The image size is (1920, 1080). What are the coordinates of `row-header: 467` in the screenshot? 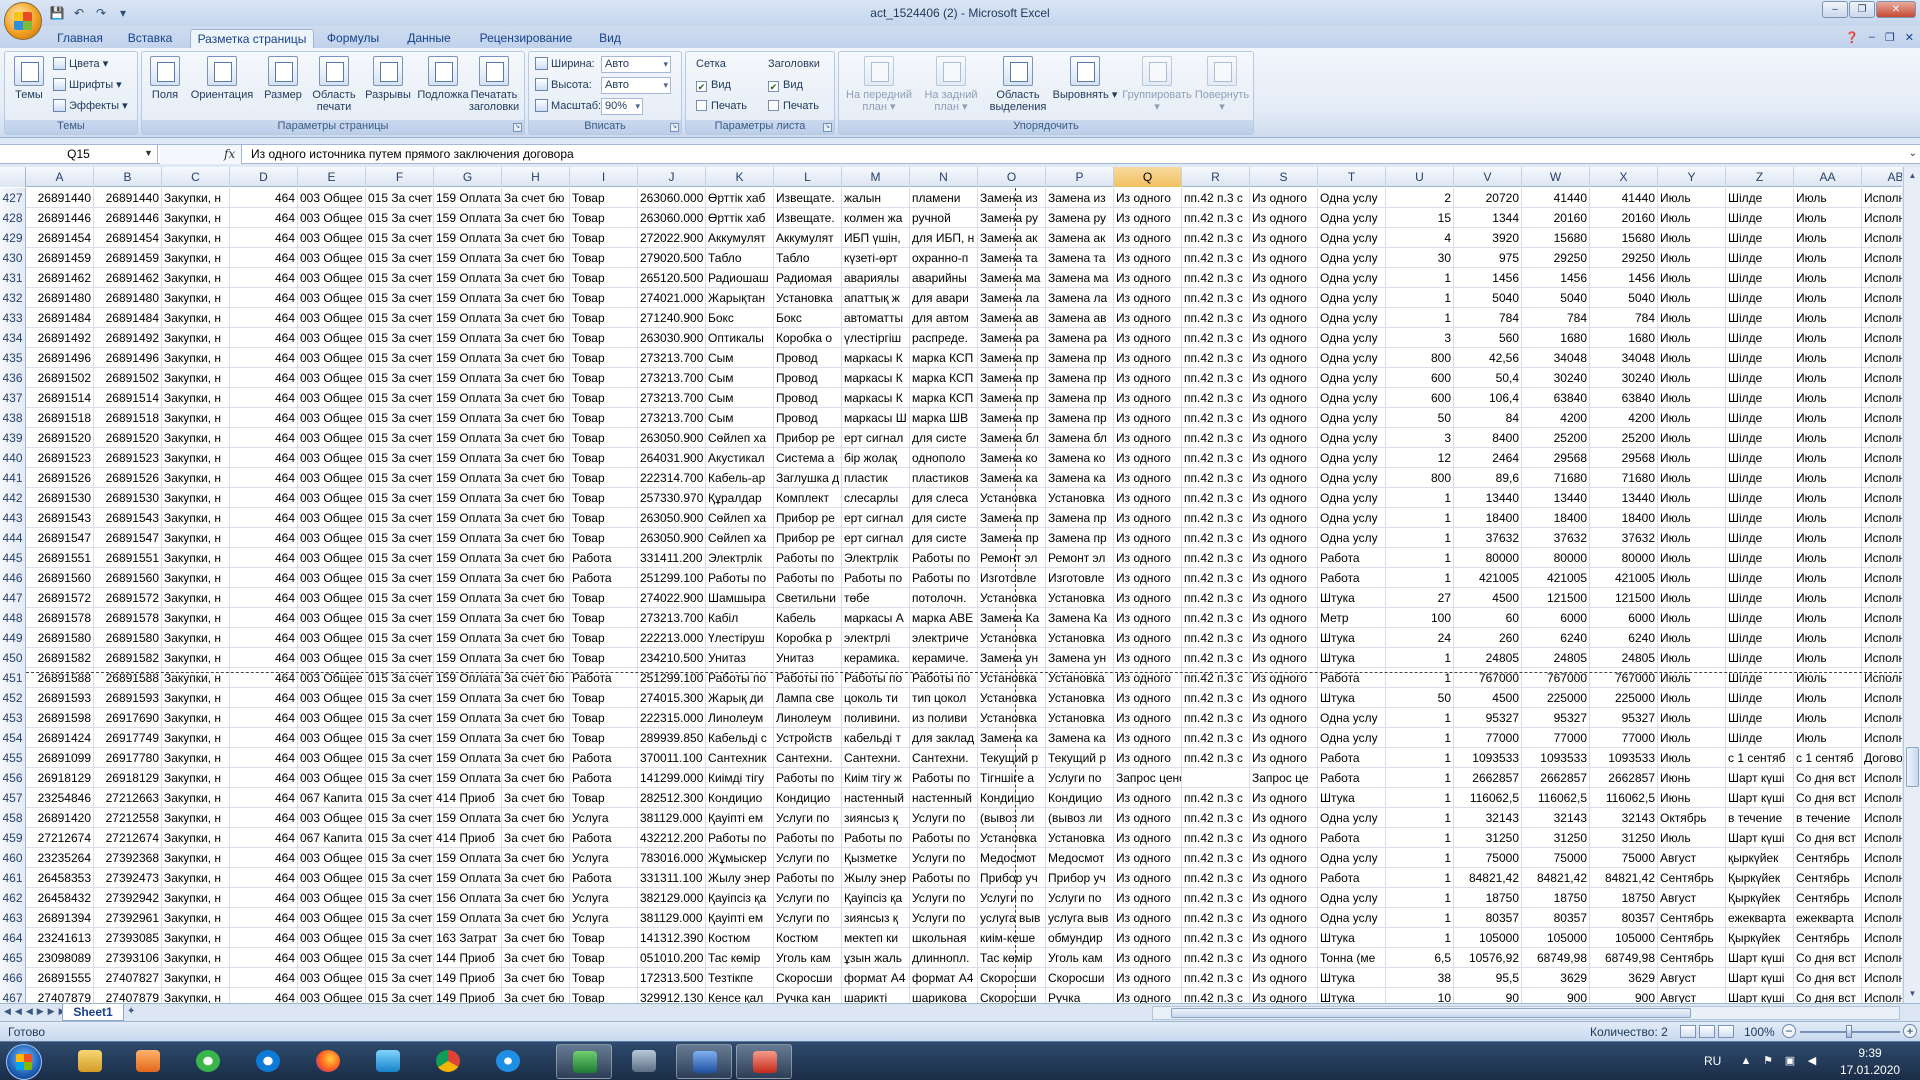 It's located at (13, 995).